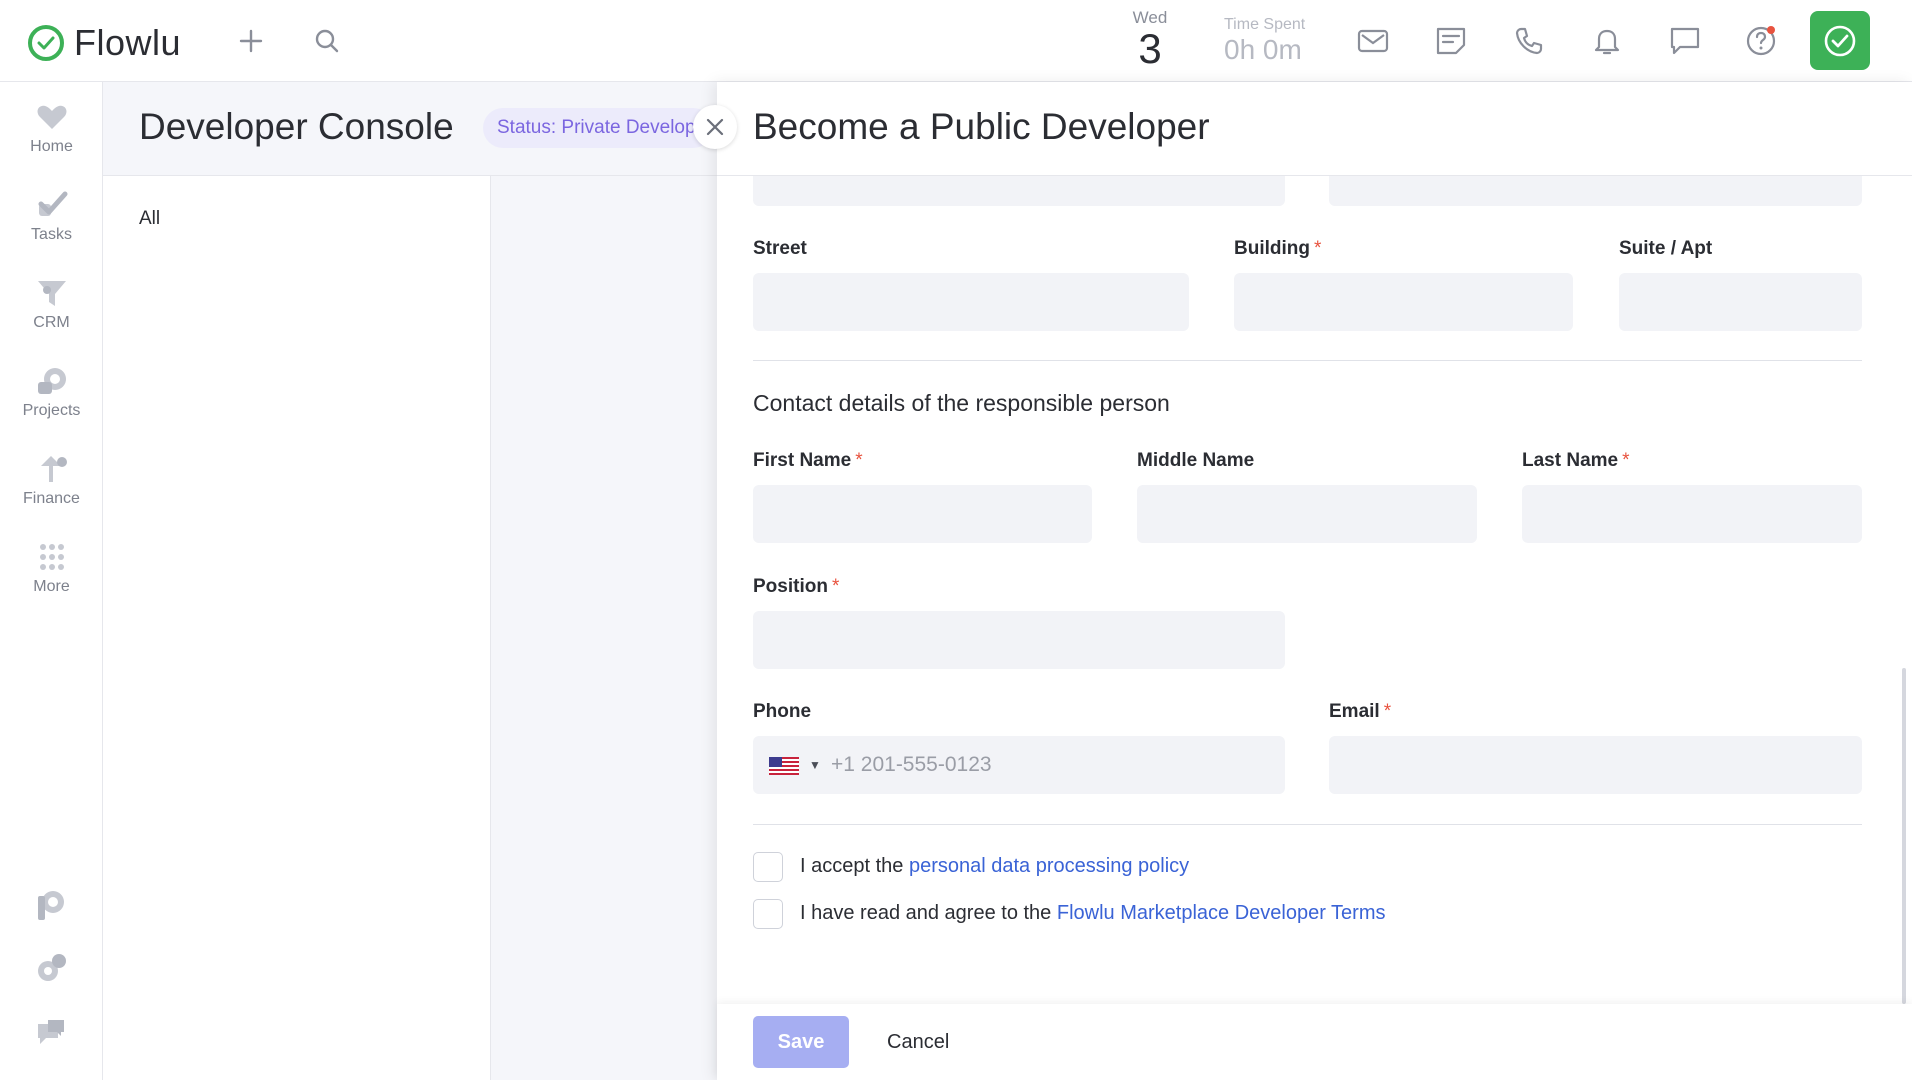 The height and width of the screenshot is (1080, 1912). Describe the element at coordinates (1019, 640) in the screenshot. I see `position-field` at that location.